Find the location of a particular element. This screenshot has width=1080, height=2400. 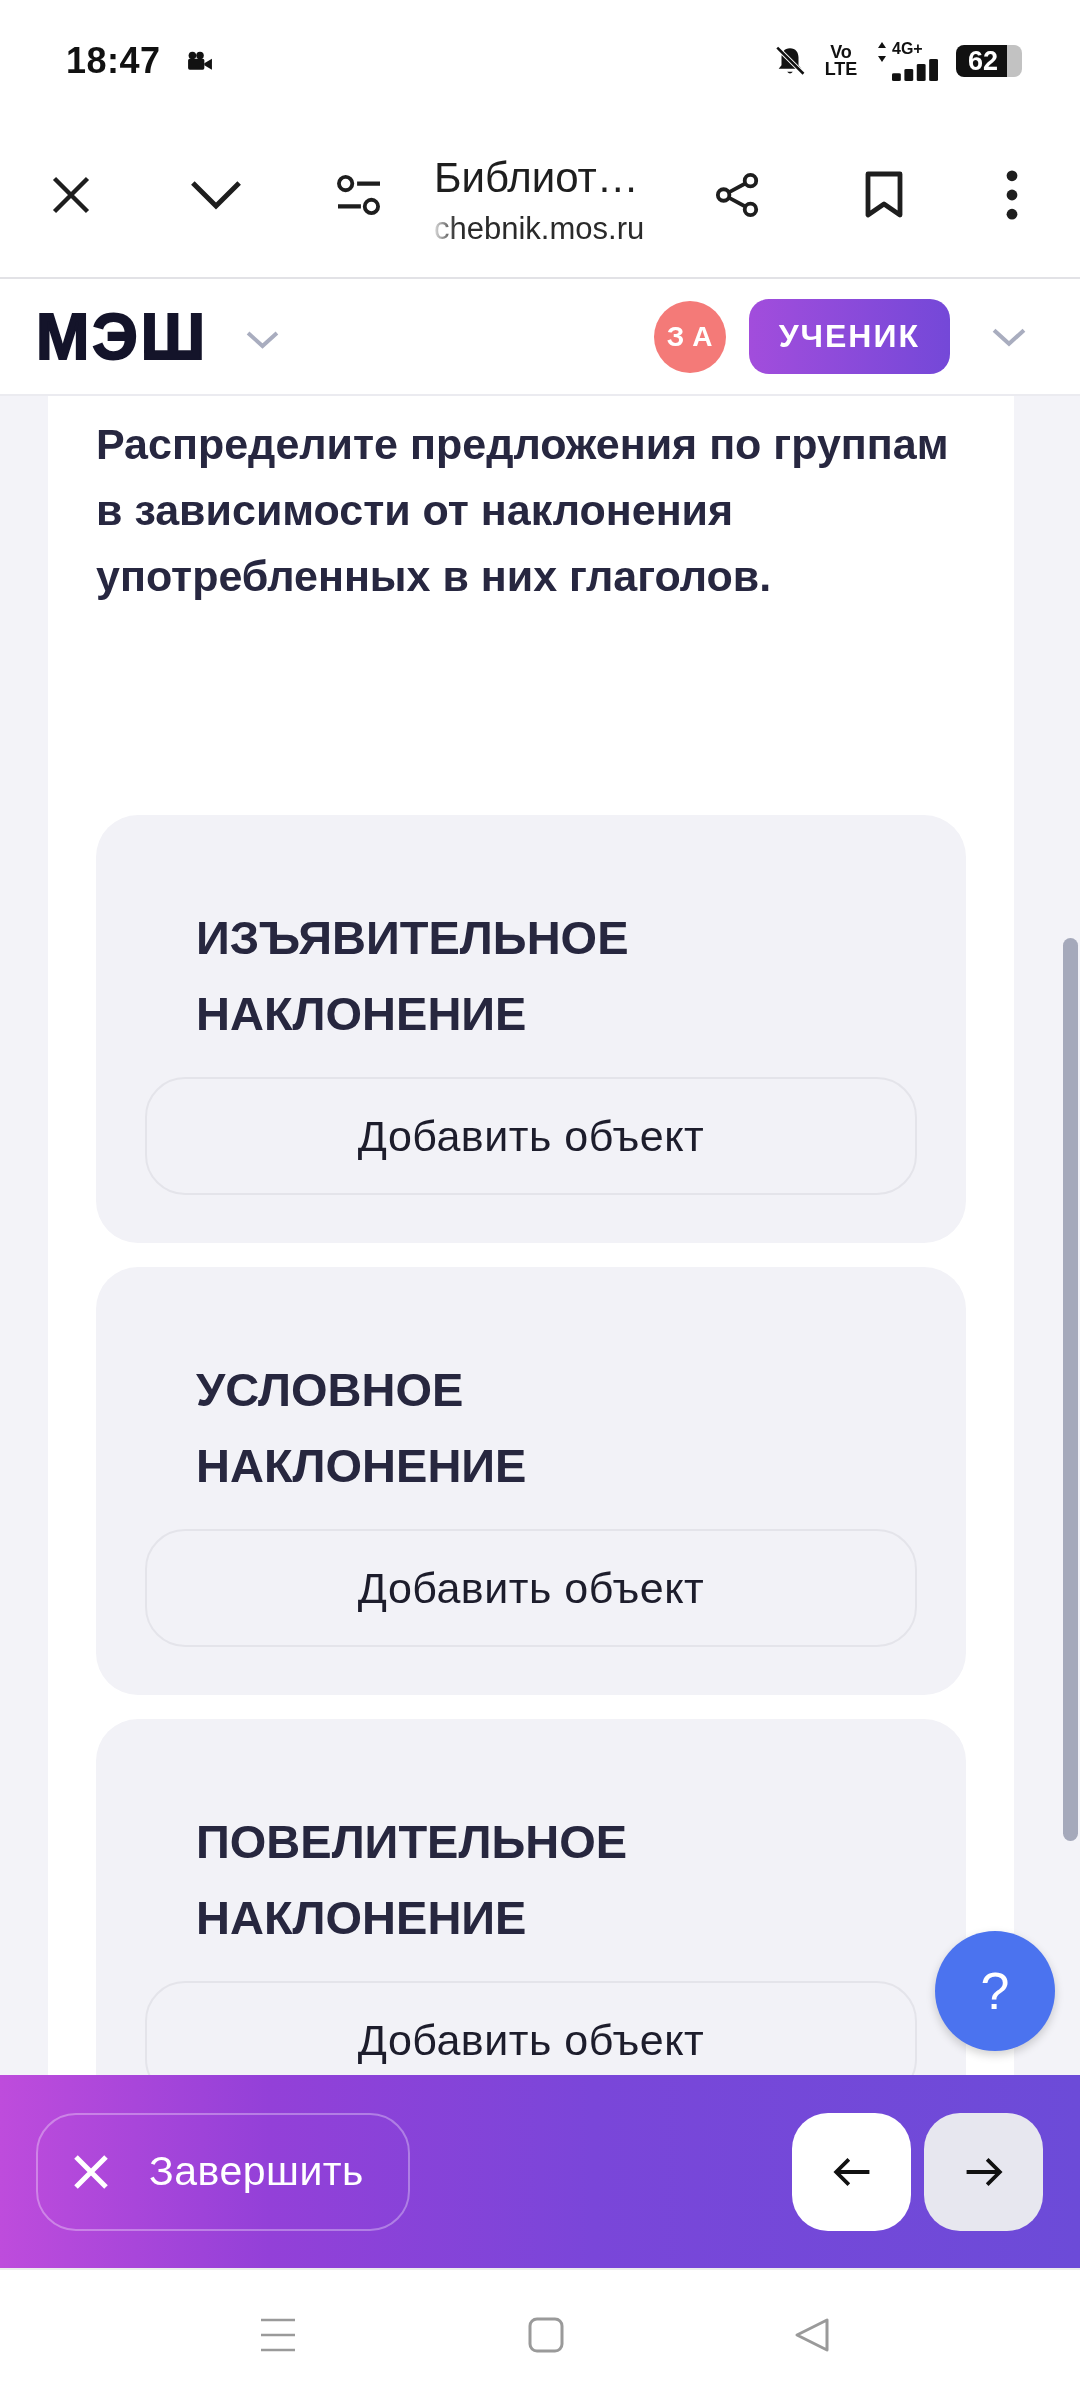

sliders-icon is located at coordinates (359, 194).